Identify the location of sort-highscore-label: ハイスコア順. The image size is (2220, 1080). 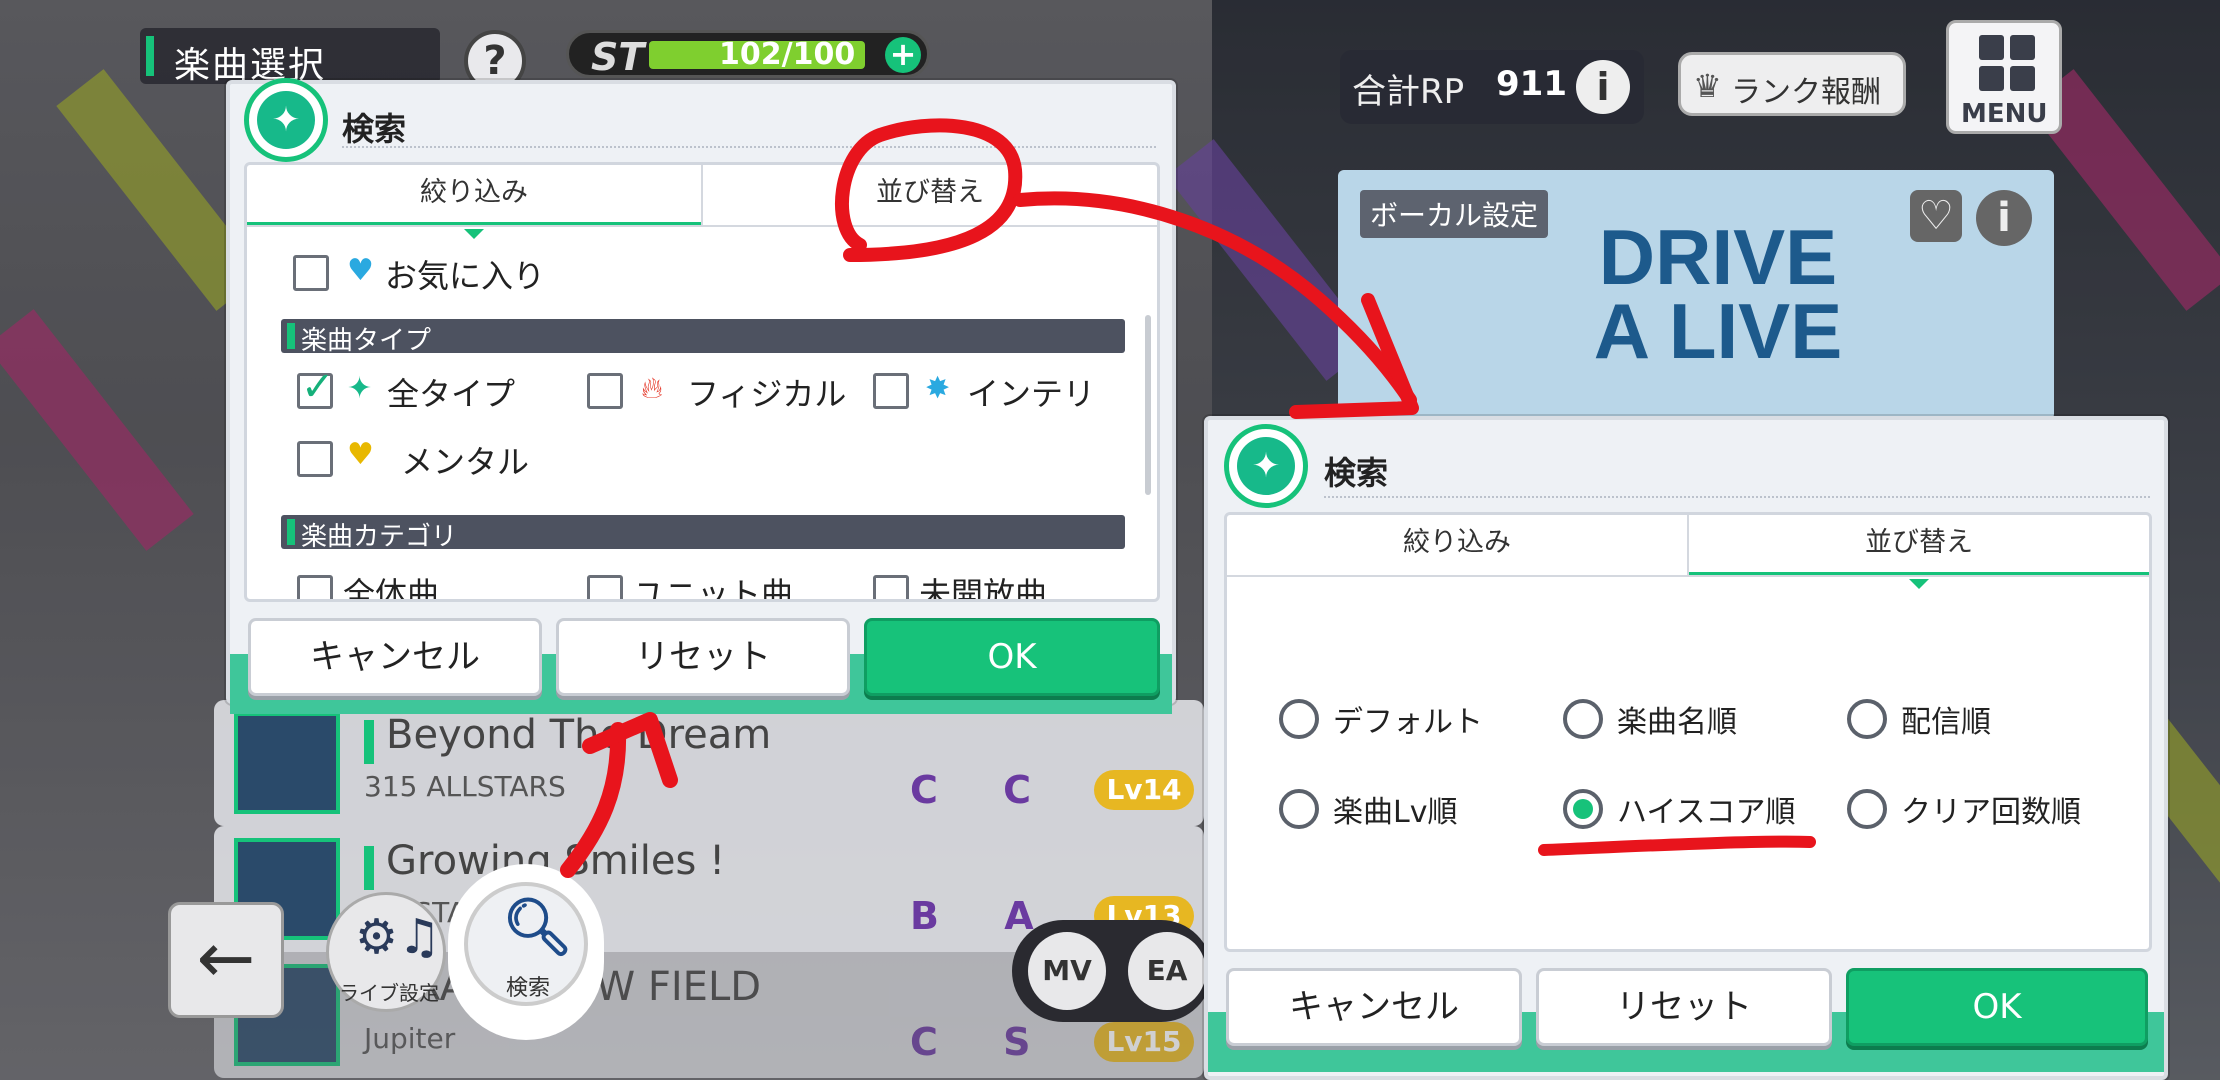
(1706, 812).